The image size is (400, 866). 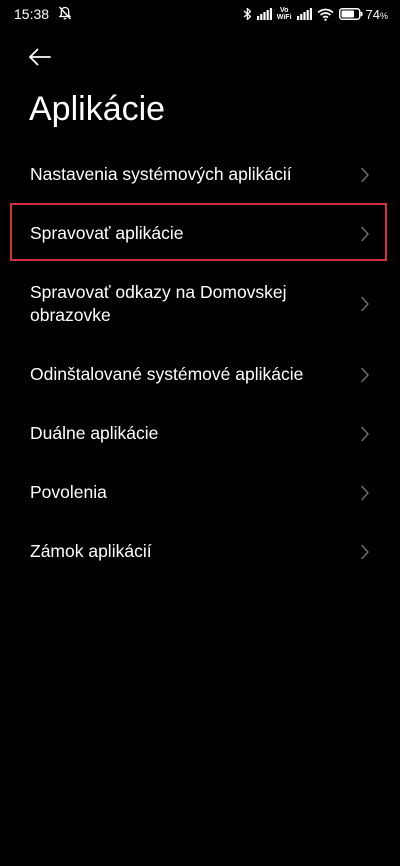 What do you see at coordinates (383, 15) in the screenshot?
I see `battery-percent-symbol: %` at bounding box center [383, 15].